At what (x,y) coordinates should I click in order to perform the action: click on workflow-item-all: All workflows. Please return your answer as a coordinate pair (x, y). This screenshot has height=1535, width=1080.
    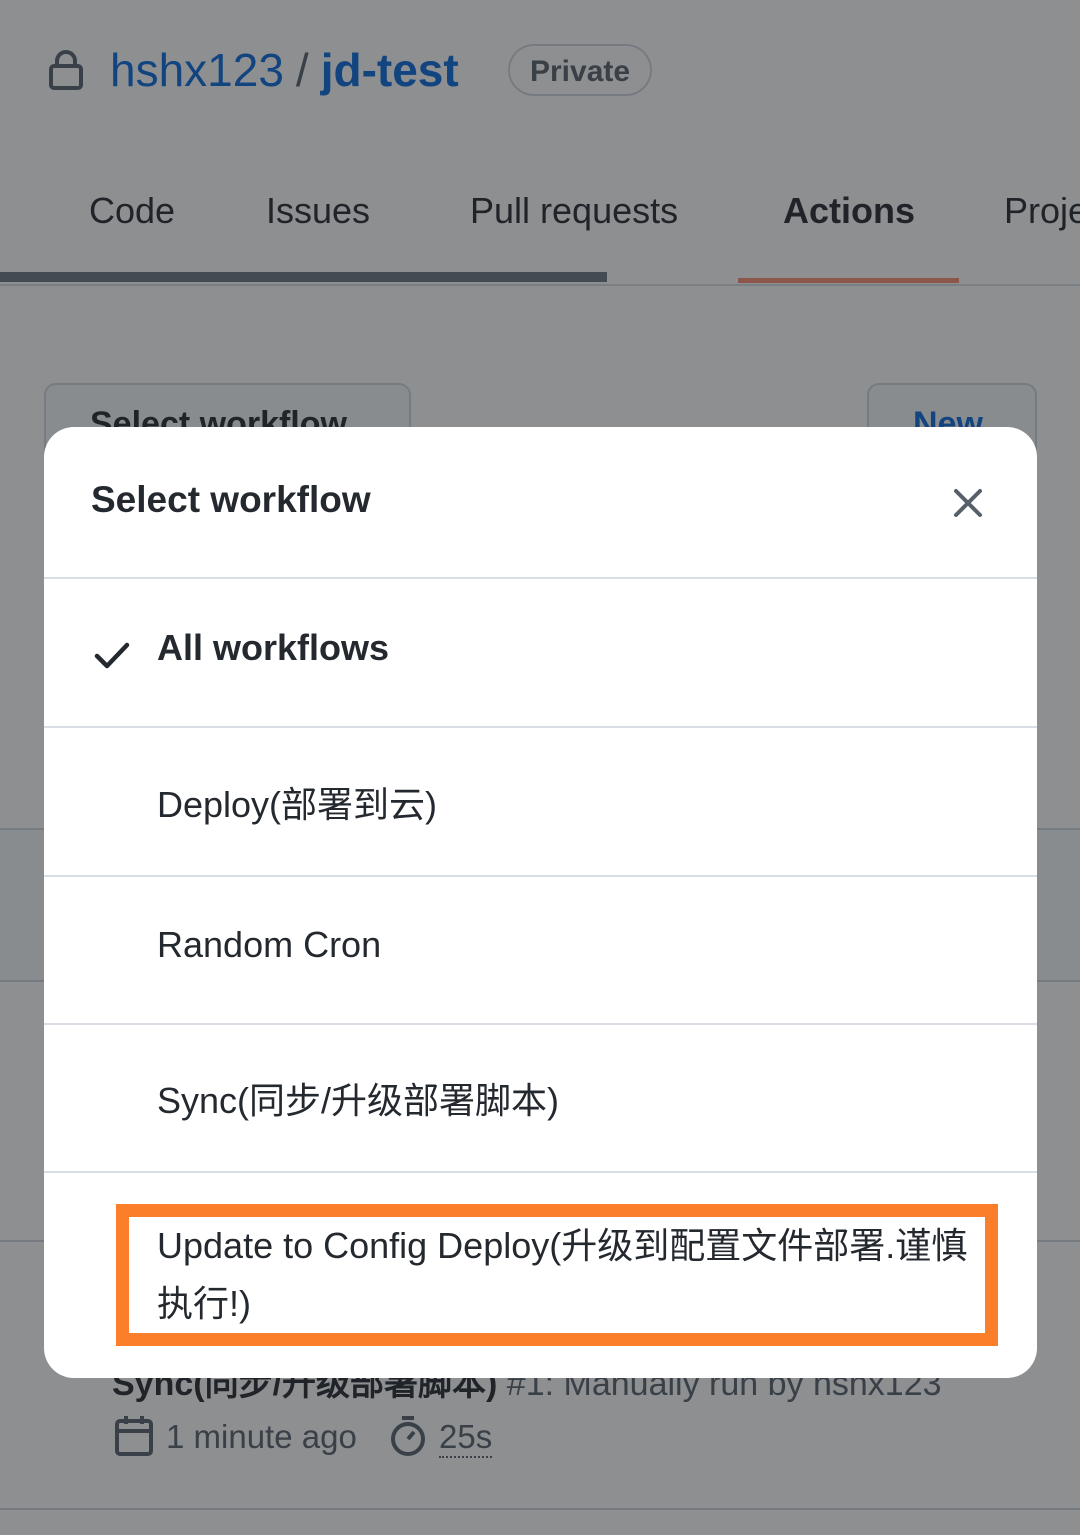
    Looking at the image, I should click on (540, 653).